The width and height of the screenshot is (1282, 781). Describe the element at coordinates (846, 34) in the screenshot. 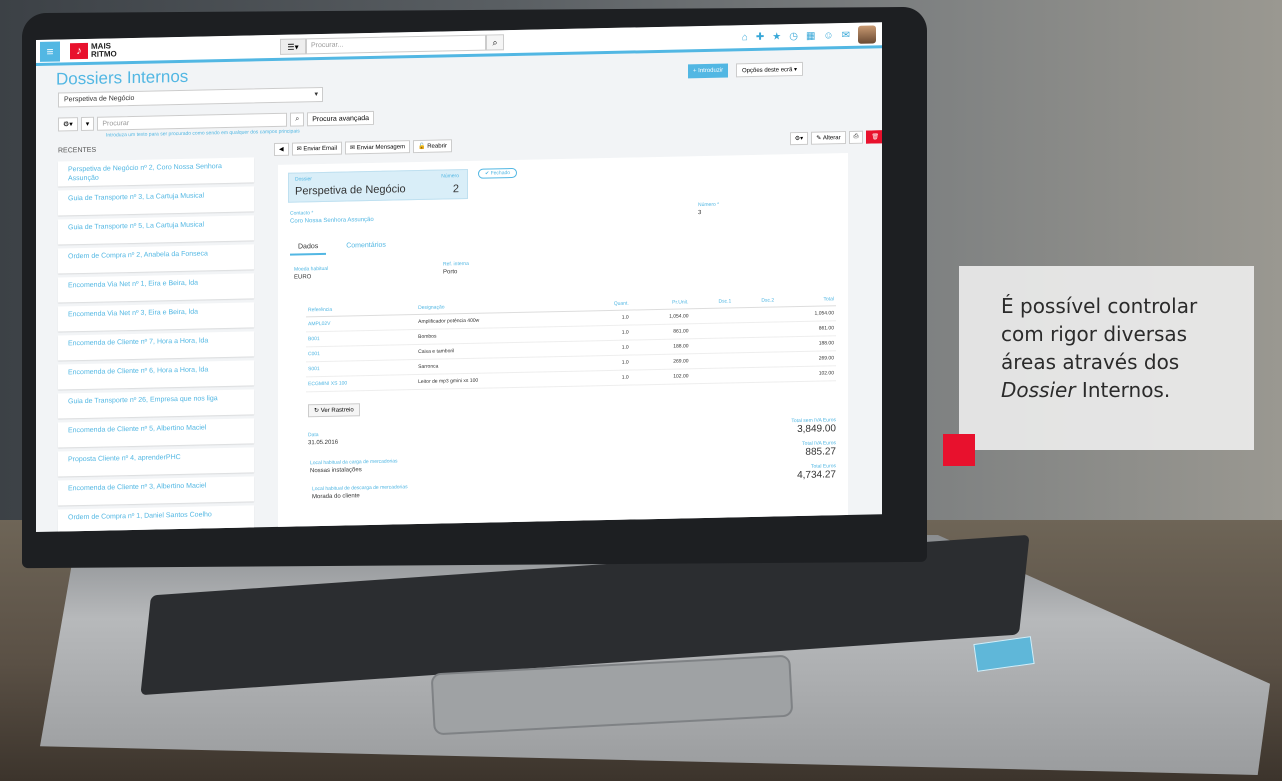

I see `chat-icon: ✉` at that location.